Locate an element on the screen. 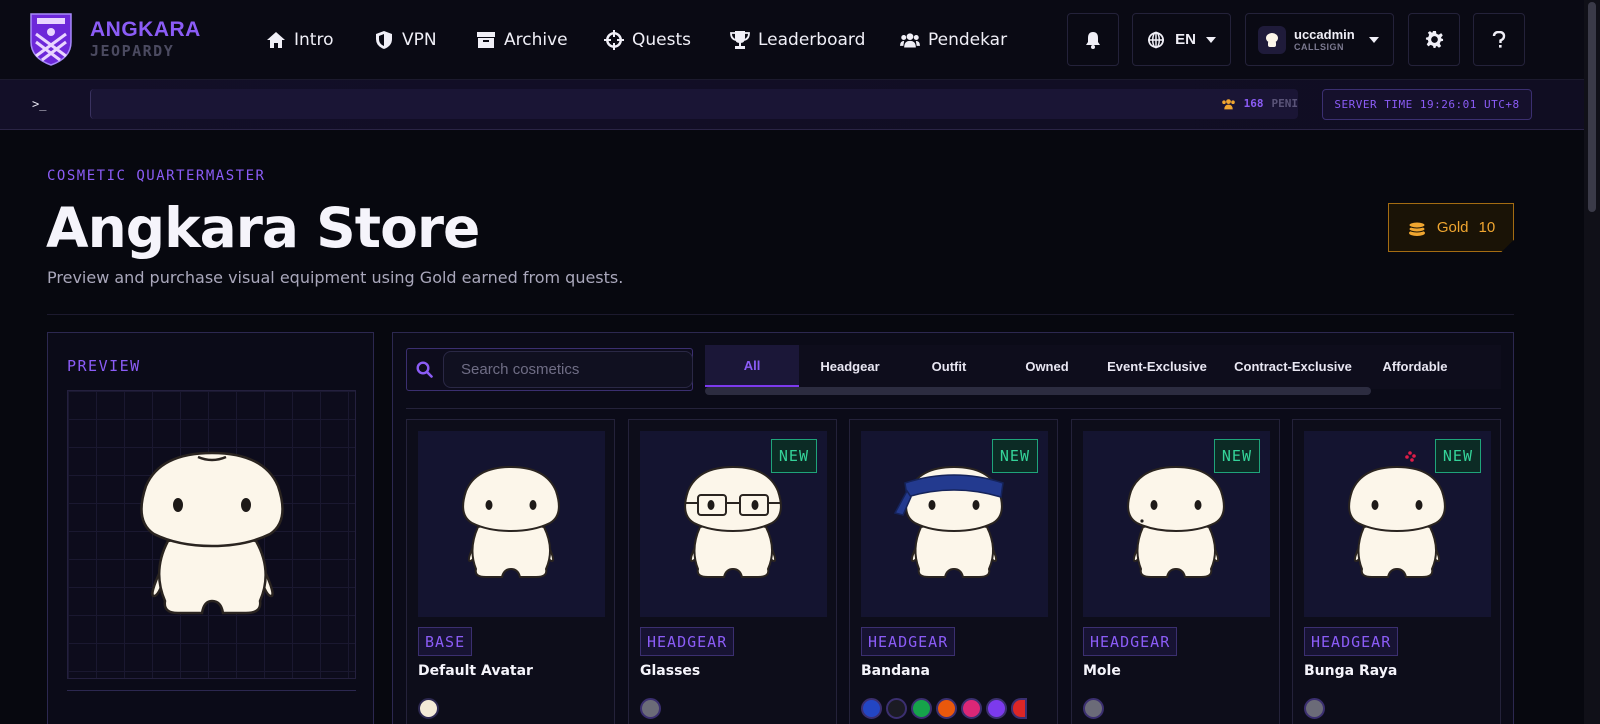 This screenshot has width=1600, height=724. archive-icon is located at coordinates (486, 40).